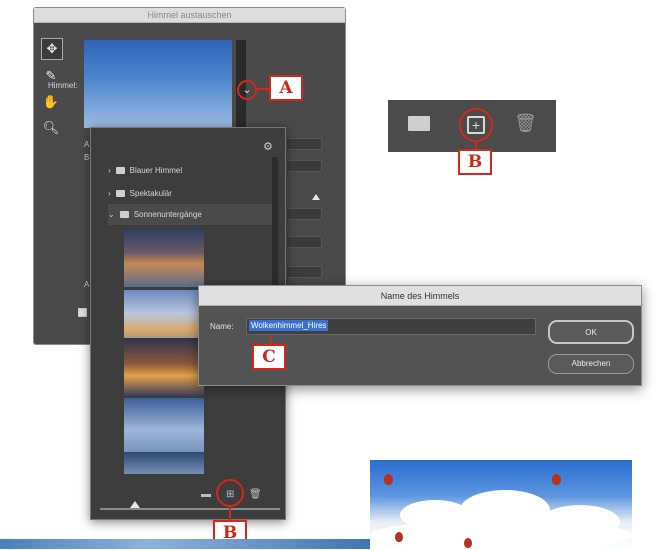 The image size is (660, 550). Describe the element at coordinates (268, 146) in the screenshot. I see `gear-icon: ⚙` at that location.